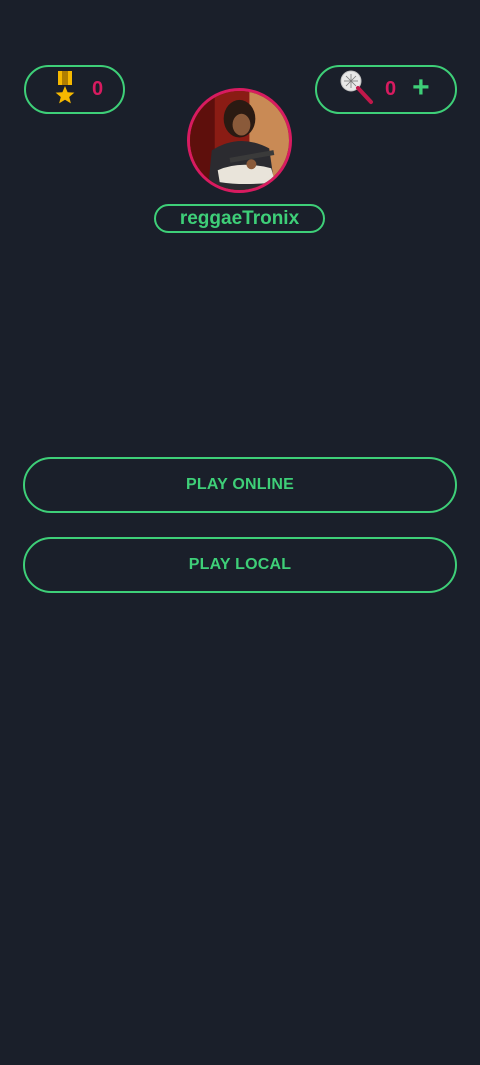  I want to click on username: reggaeTronix, so click(239, 218).